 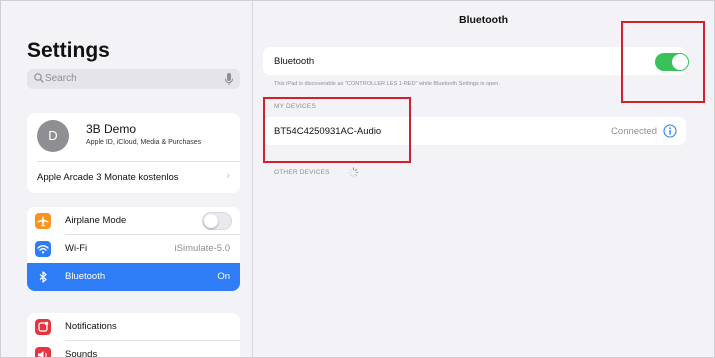 I want to click on sounds-icon, so click(x=43, y=352).